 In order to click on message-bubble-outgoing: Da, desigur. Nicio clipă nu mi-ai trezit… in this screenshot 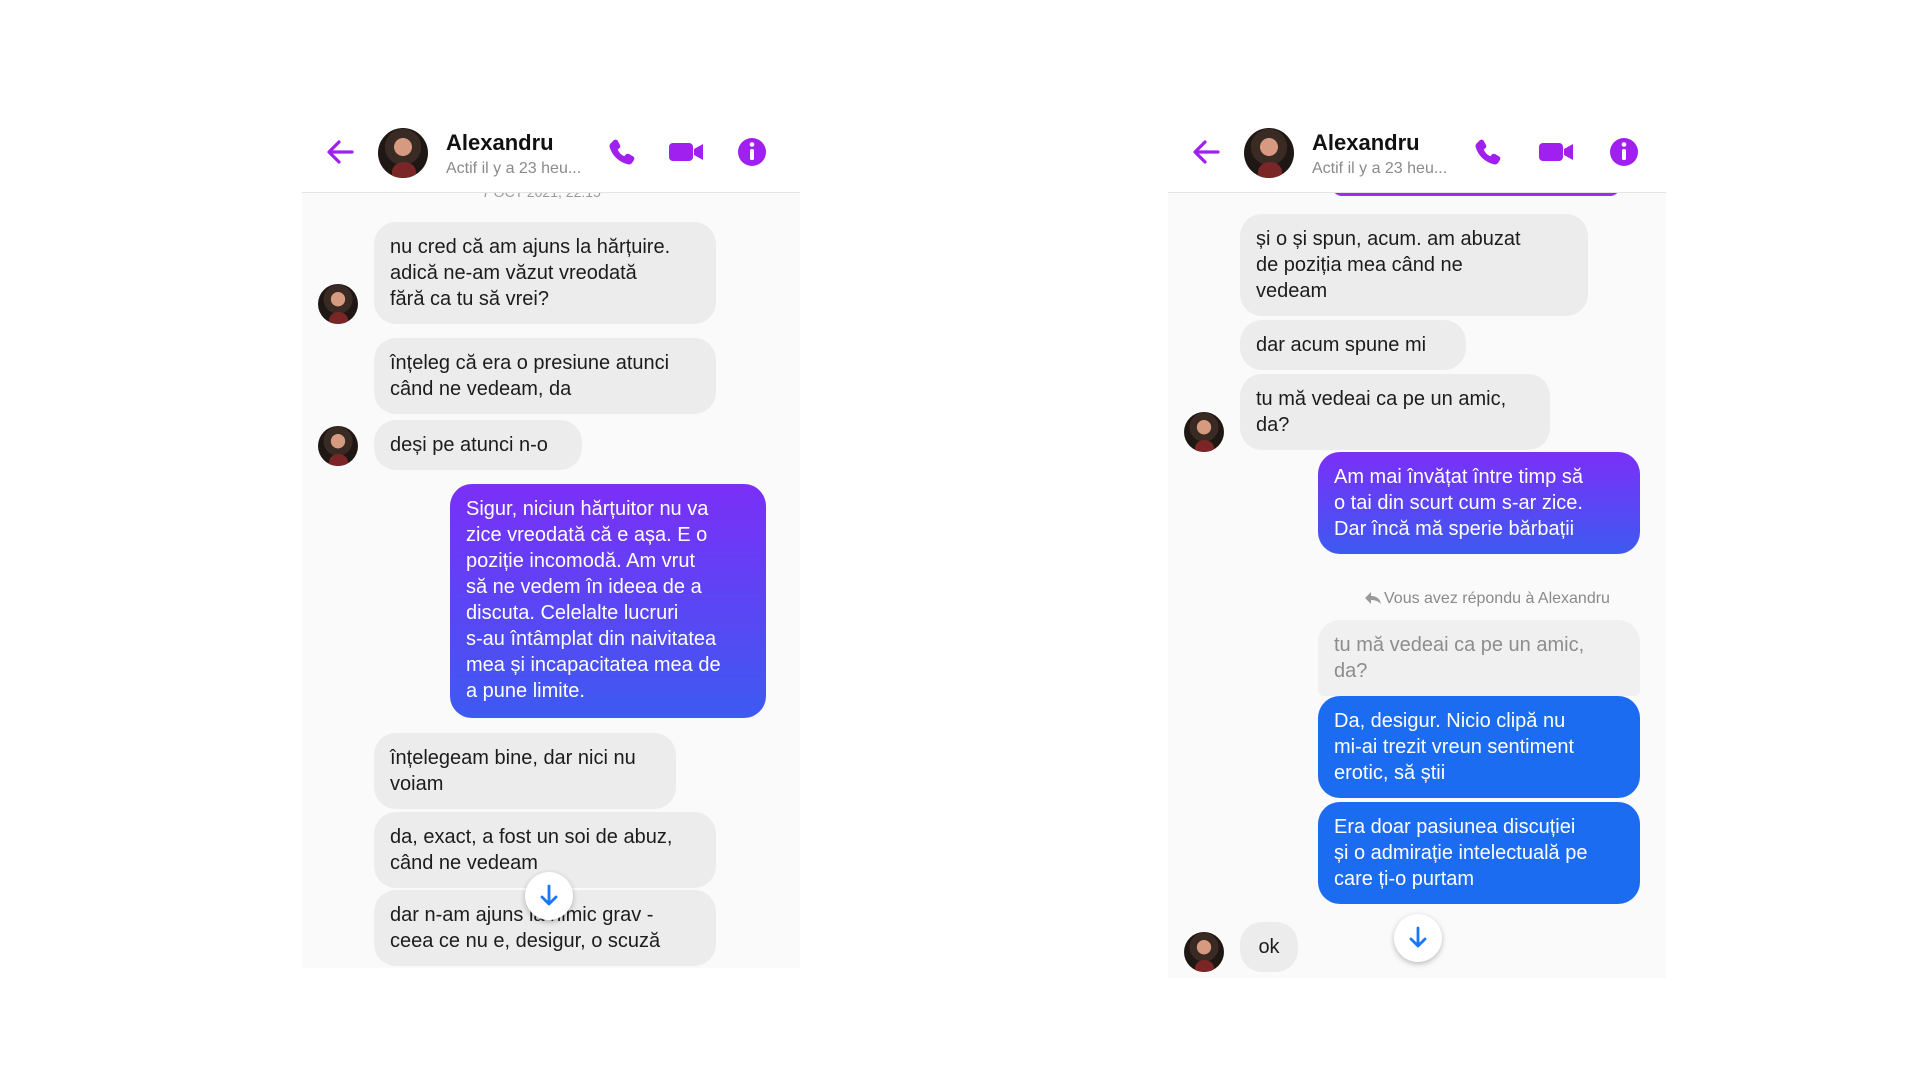, I will do `click(1479, 747)`.